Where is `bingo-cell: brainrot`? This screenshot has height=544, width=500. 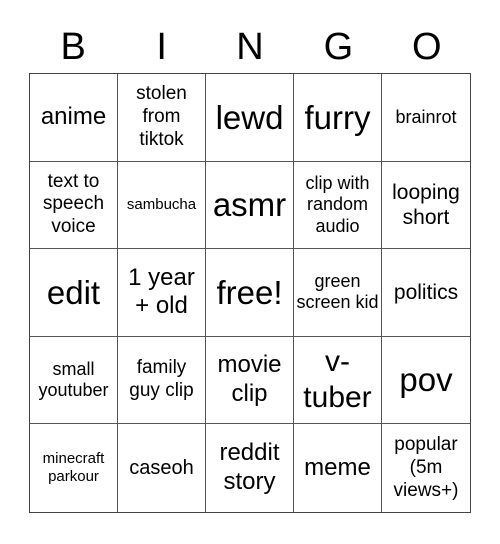
bingo-cell: brainrot is located at coordinates (426, 118).